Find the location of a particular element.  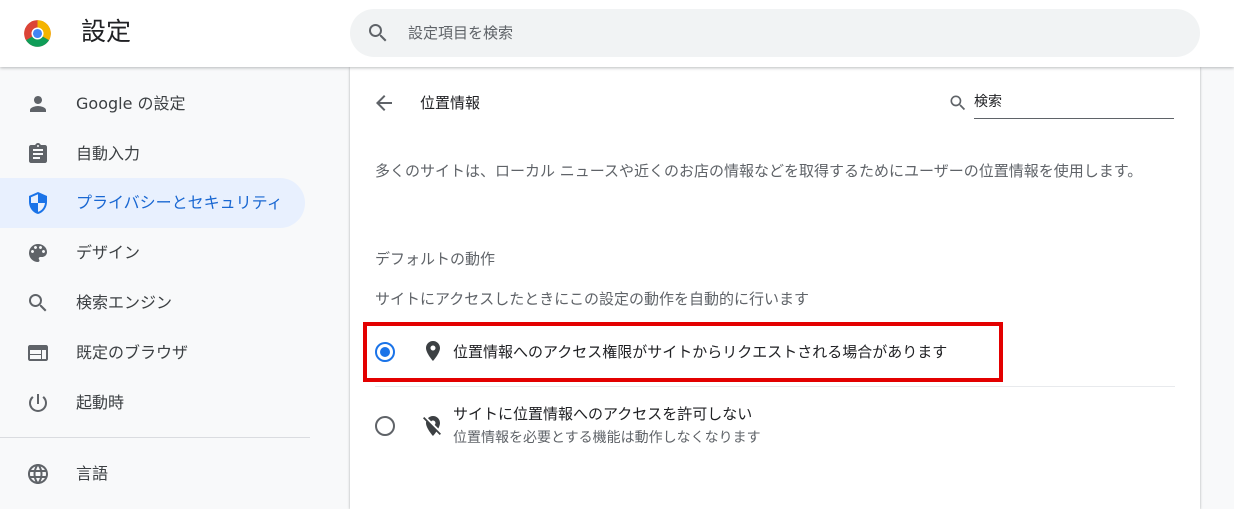

chrome-logo-icon is located at coordinates (37, 33).